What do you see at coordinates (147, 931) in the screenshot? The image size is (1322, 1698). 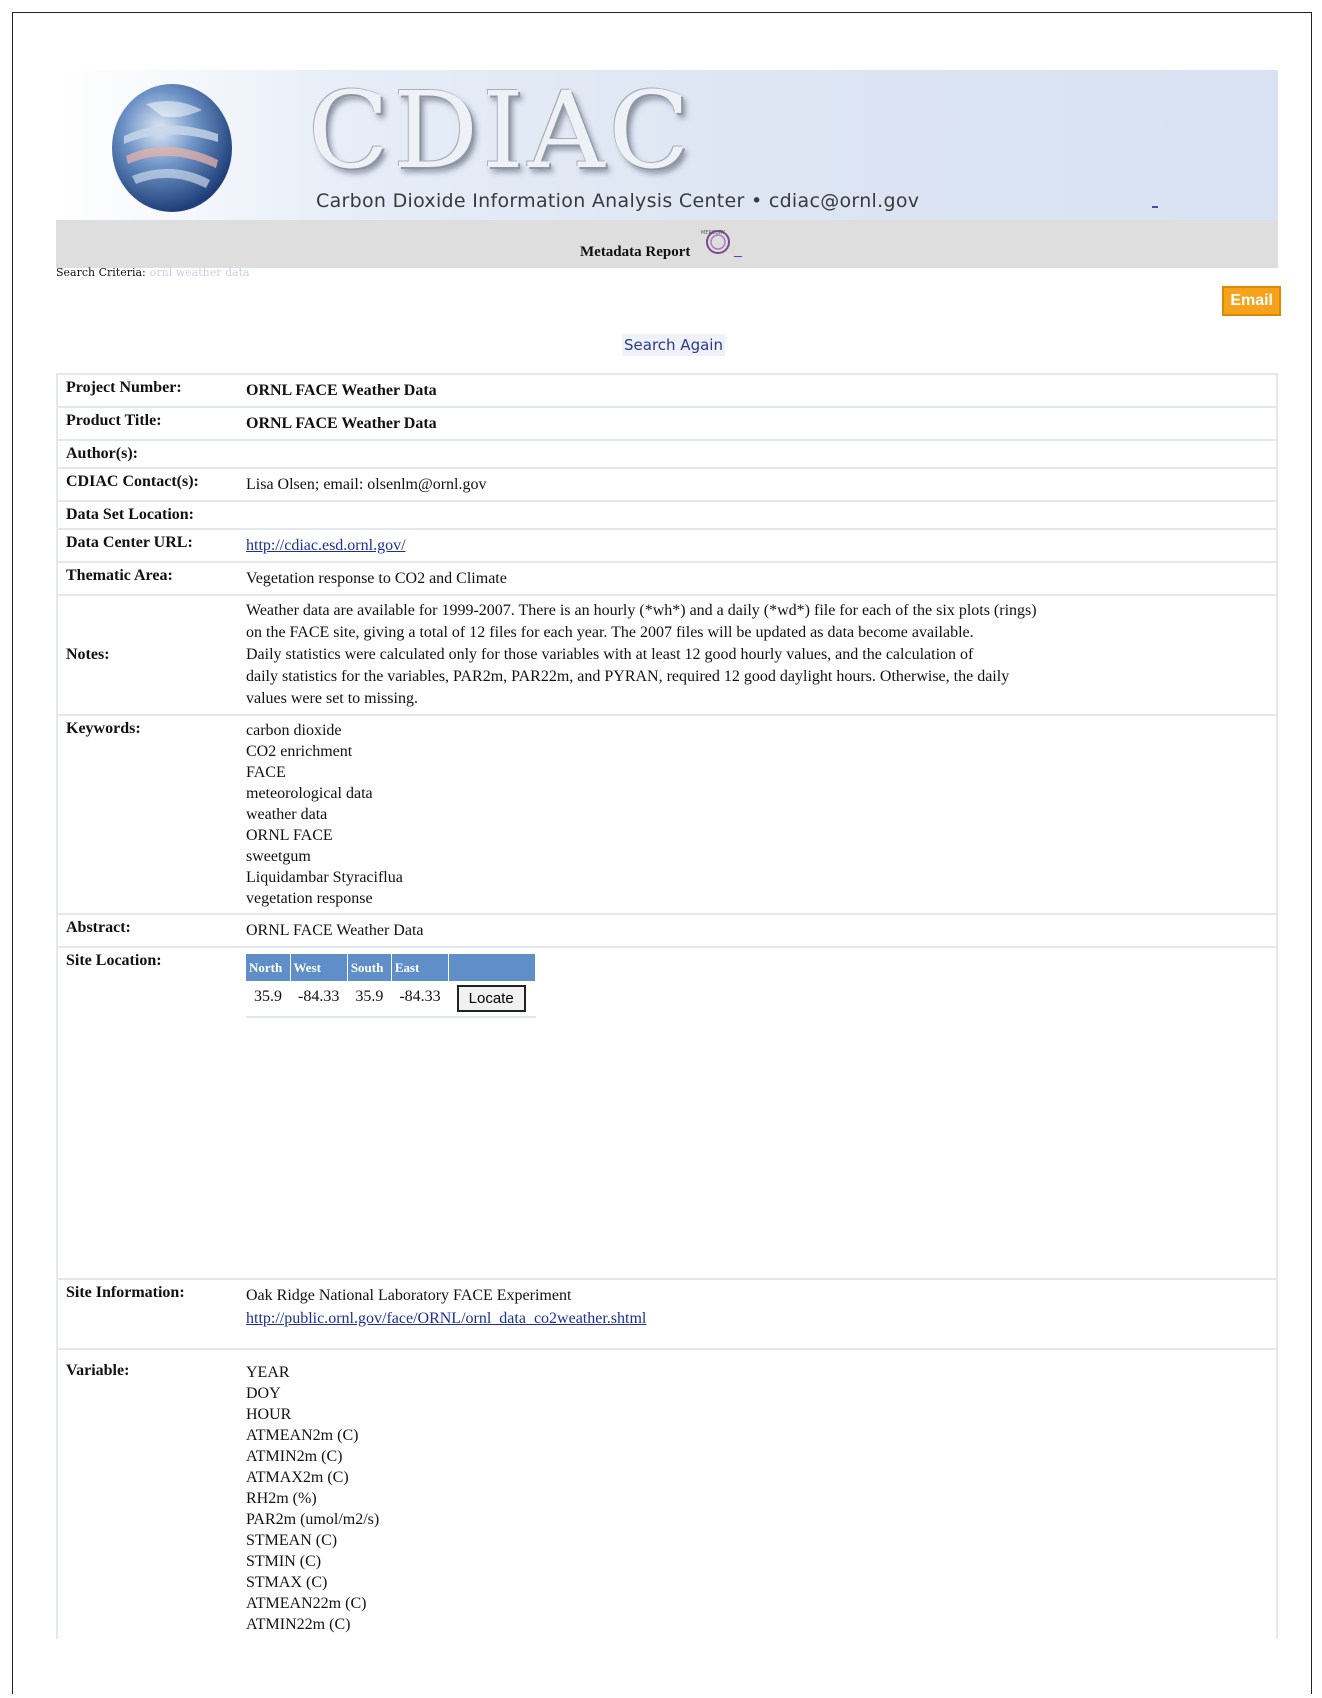 I see `abstract-label: Abstract:` at bounding box center [147, 931].